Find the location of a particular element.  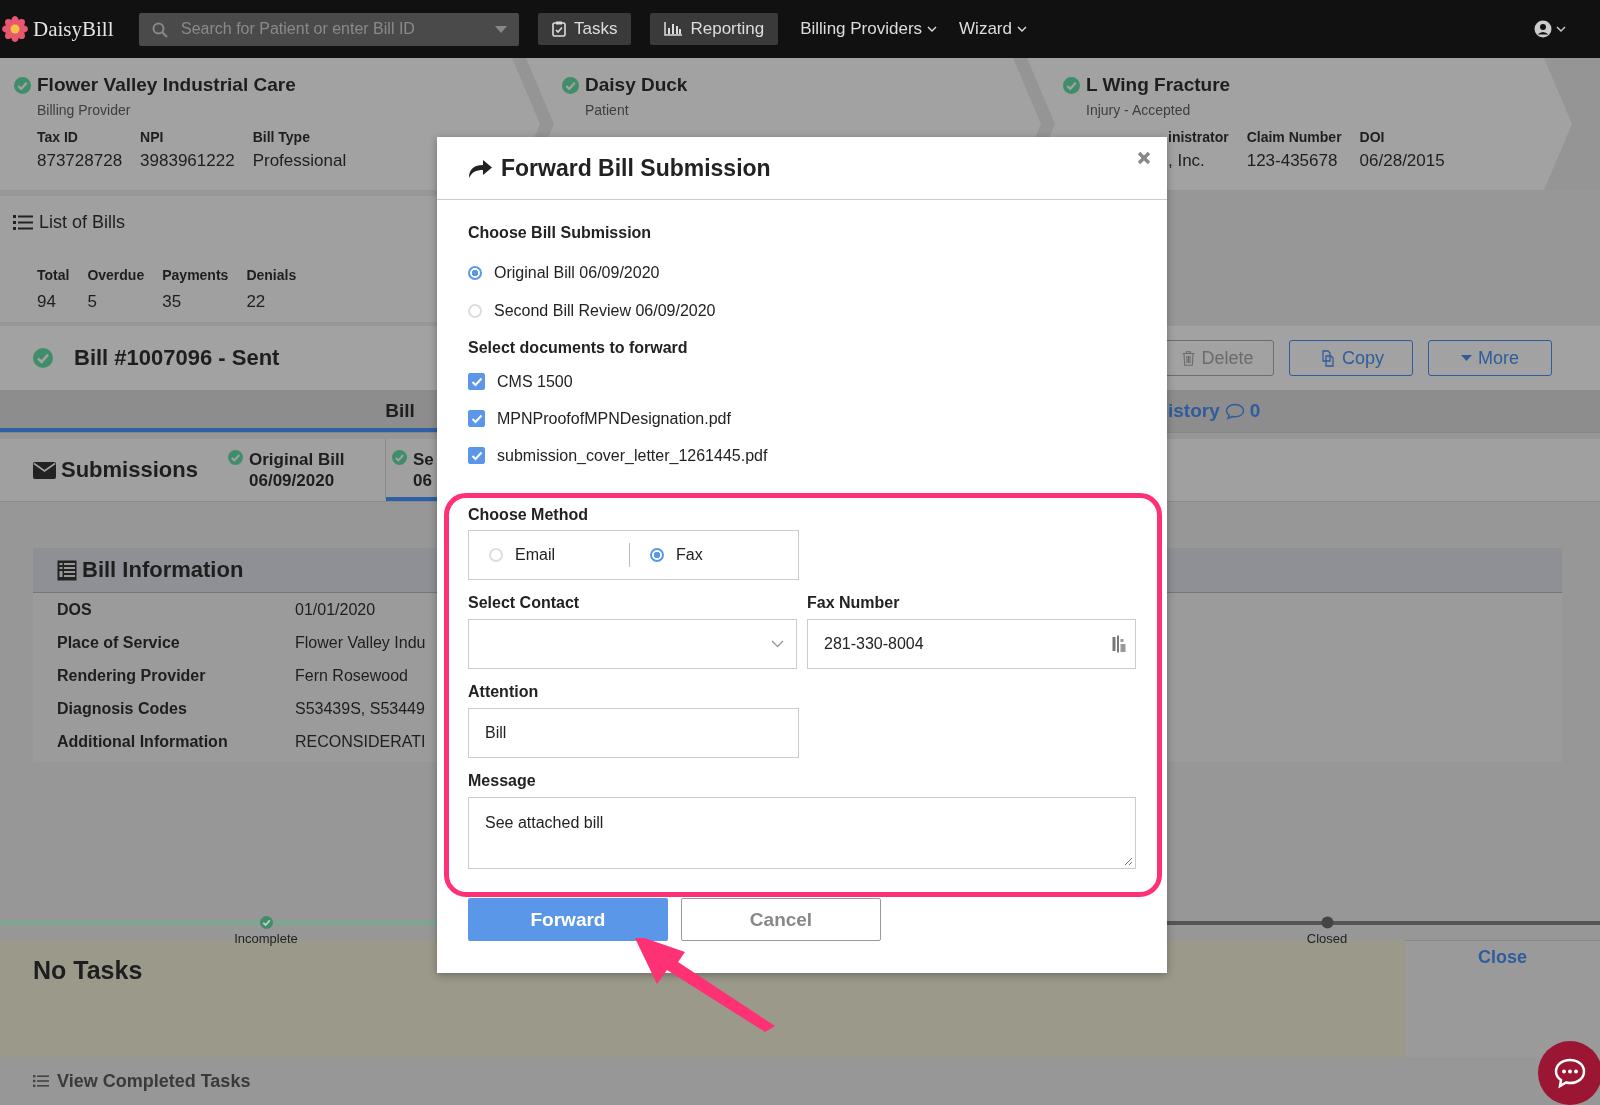

option-label: Original Bill 06/09/2020 is located at coordinates (577, 273).